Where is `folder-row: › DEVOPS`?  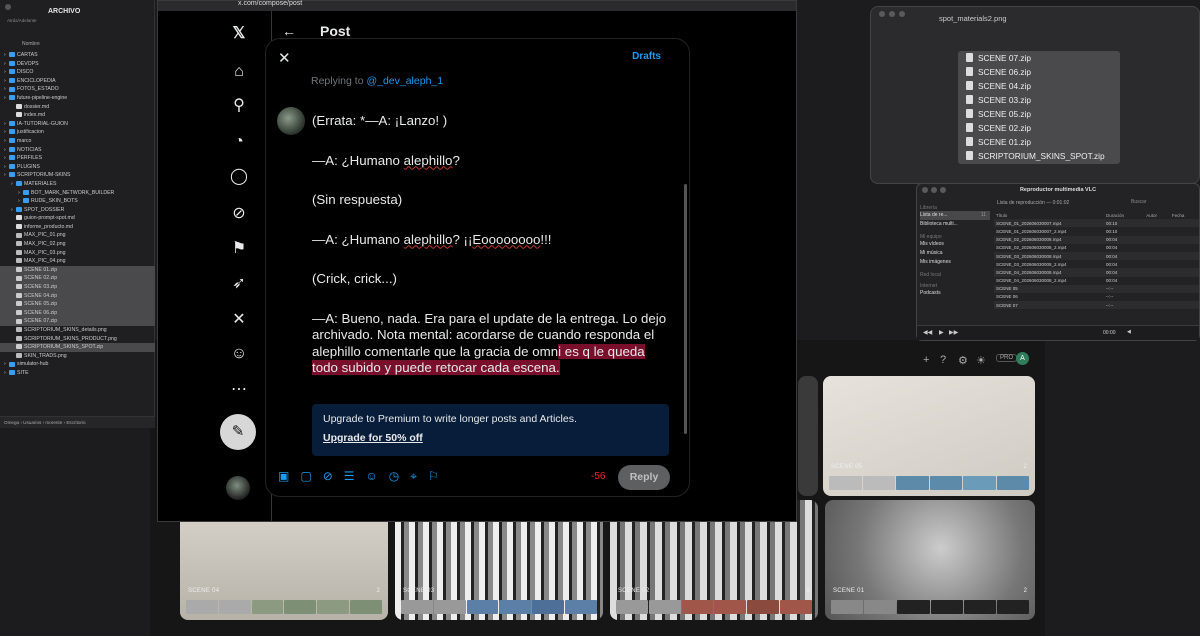
folder-row: › DEVOPS is located at coordinates (77, 64).